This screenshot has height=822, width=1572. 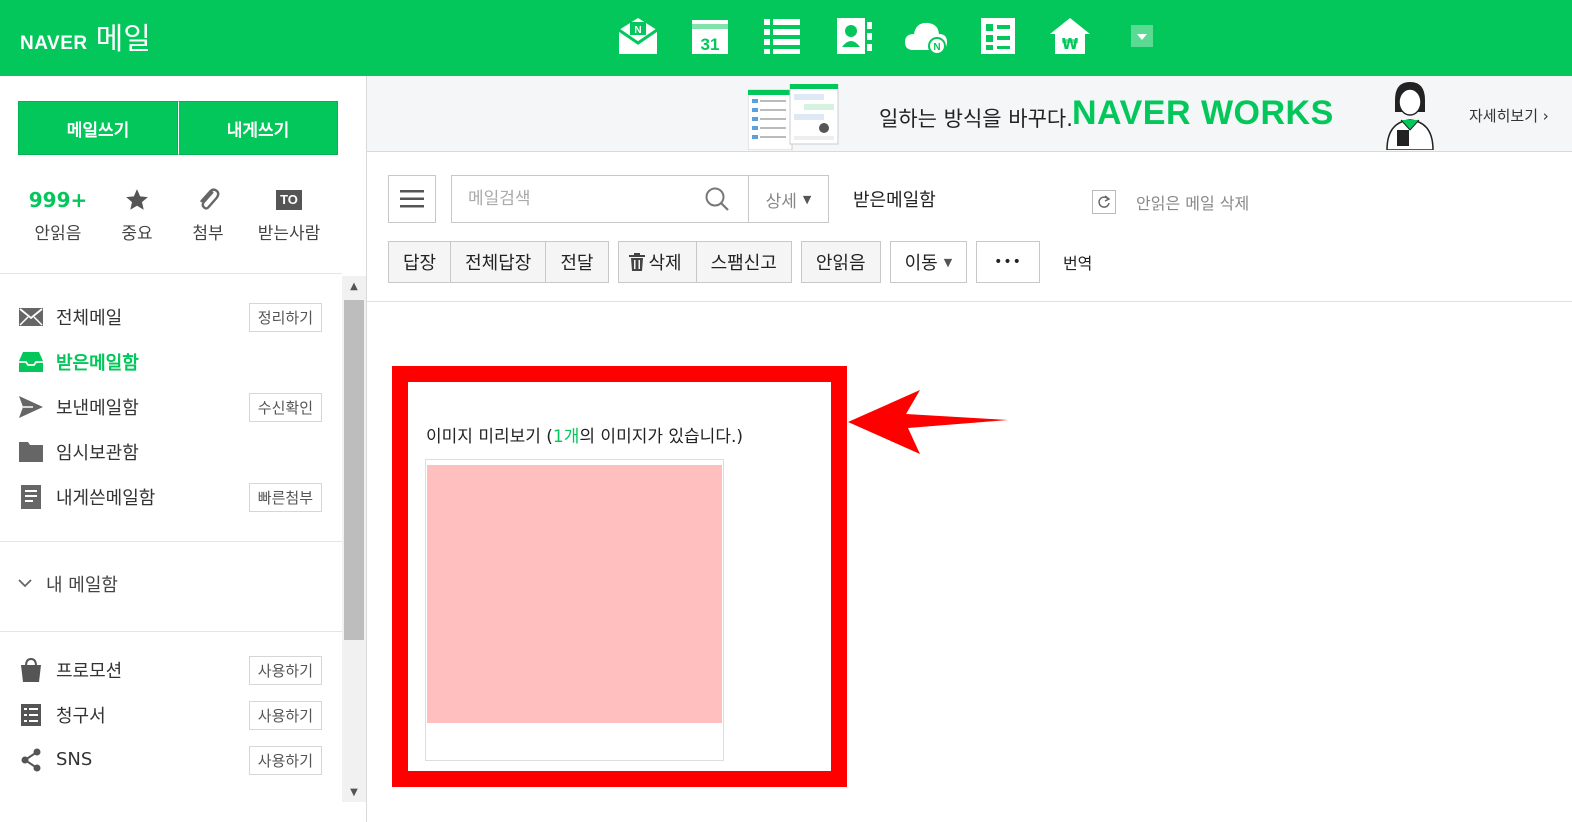 I want to click on translate-button: 번역, so click(x=1077, y=262).